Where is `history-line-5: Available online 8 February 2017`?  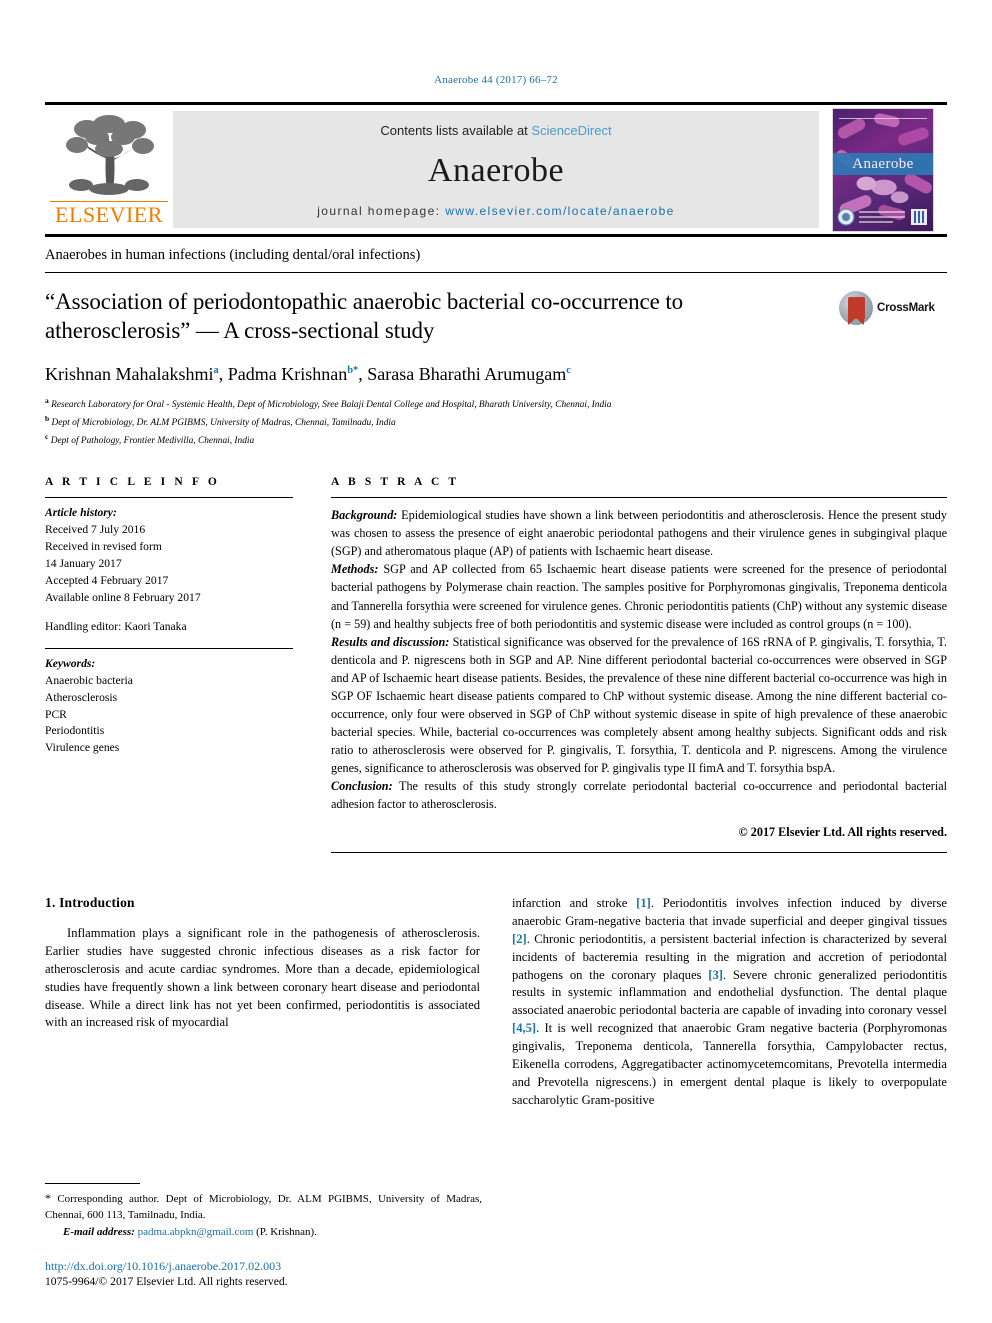
history-line-5: Available online 8 February 2017 is located at coordinates (123, 597).